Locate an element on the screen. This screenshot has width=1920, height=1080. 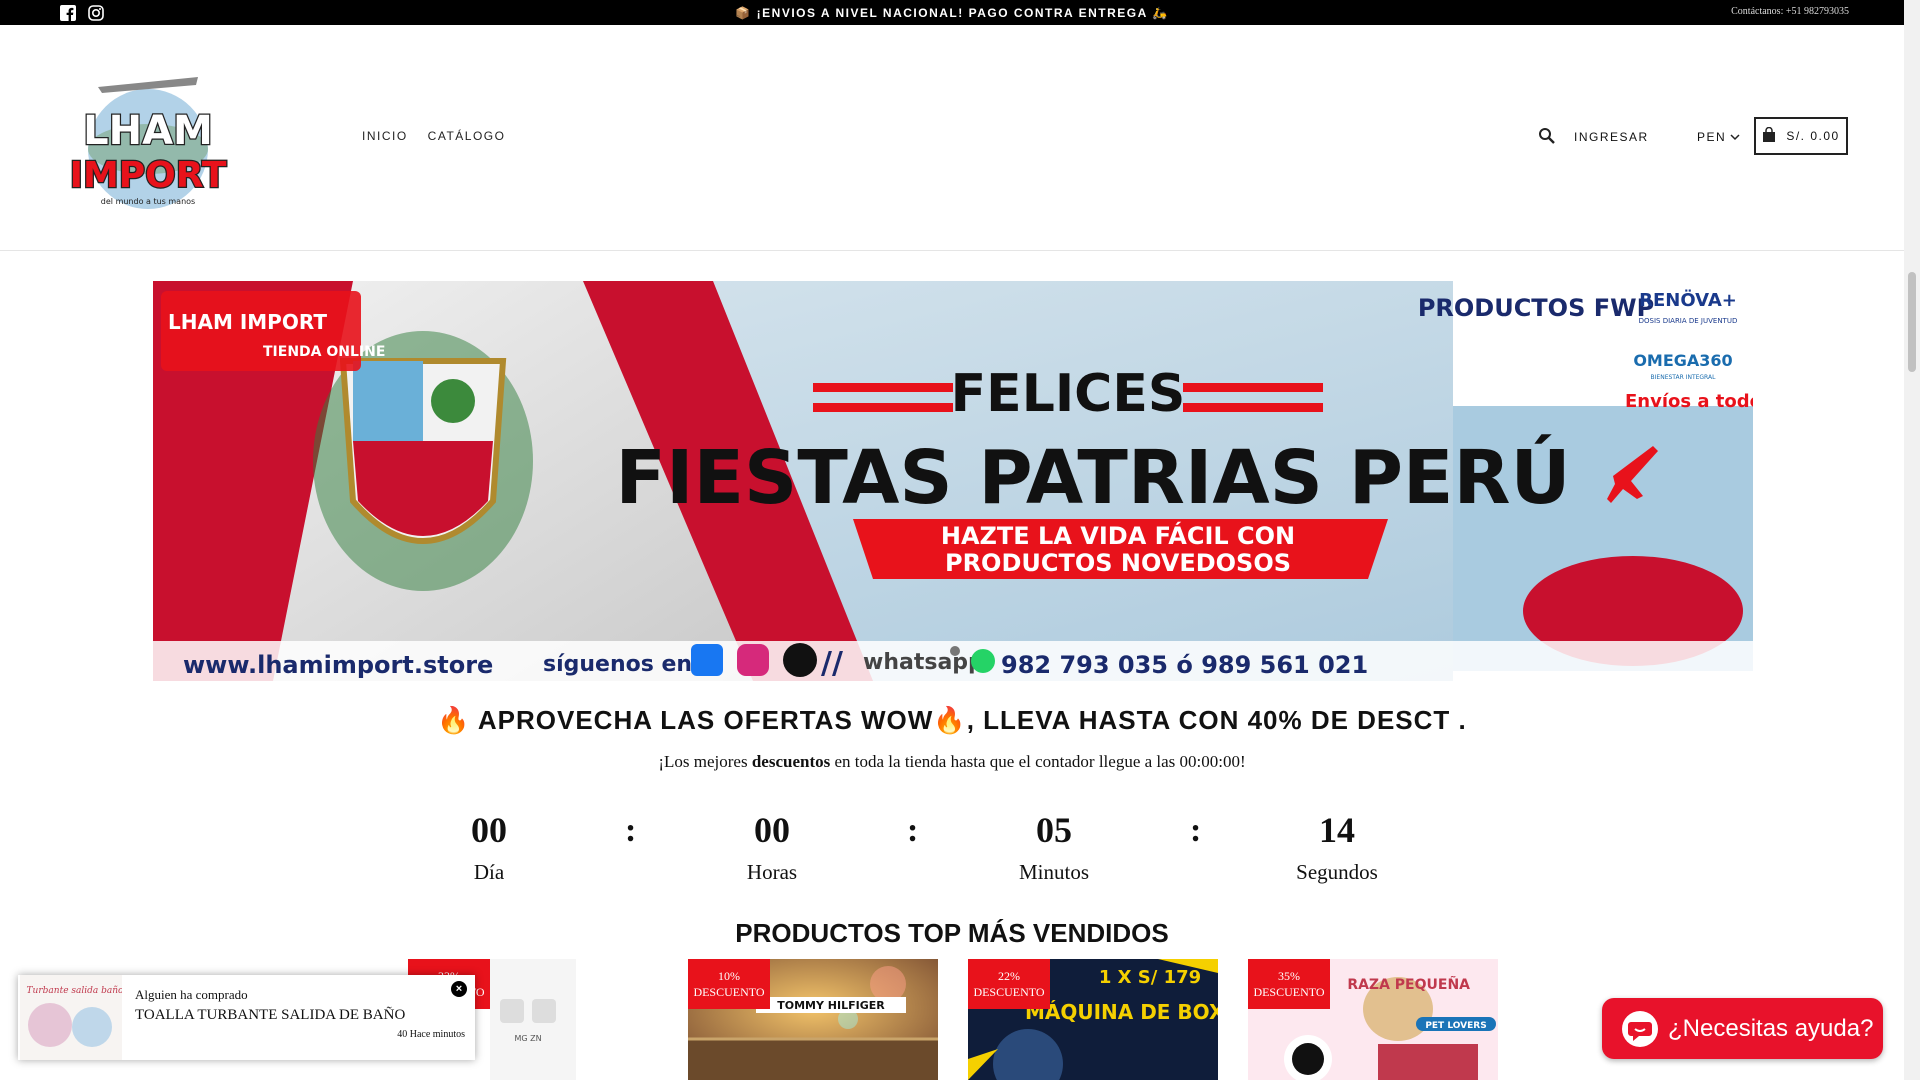
countdown-minutes-label: Minutos is located at coordinates (1053, 872).